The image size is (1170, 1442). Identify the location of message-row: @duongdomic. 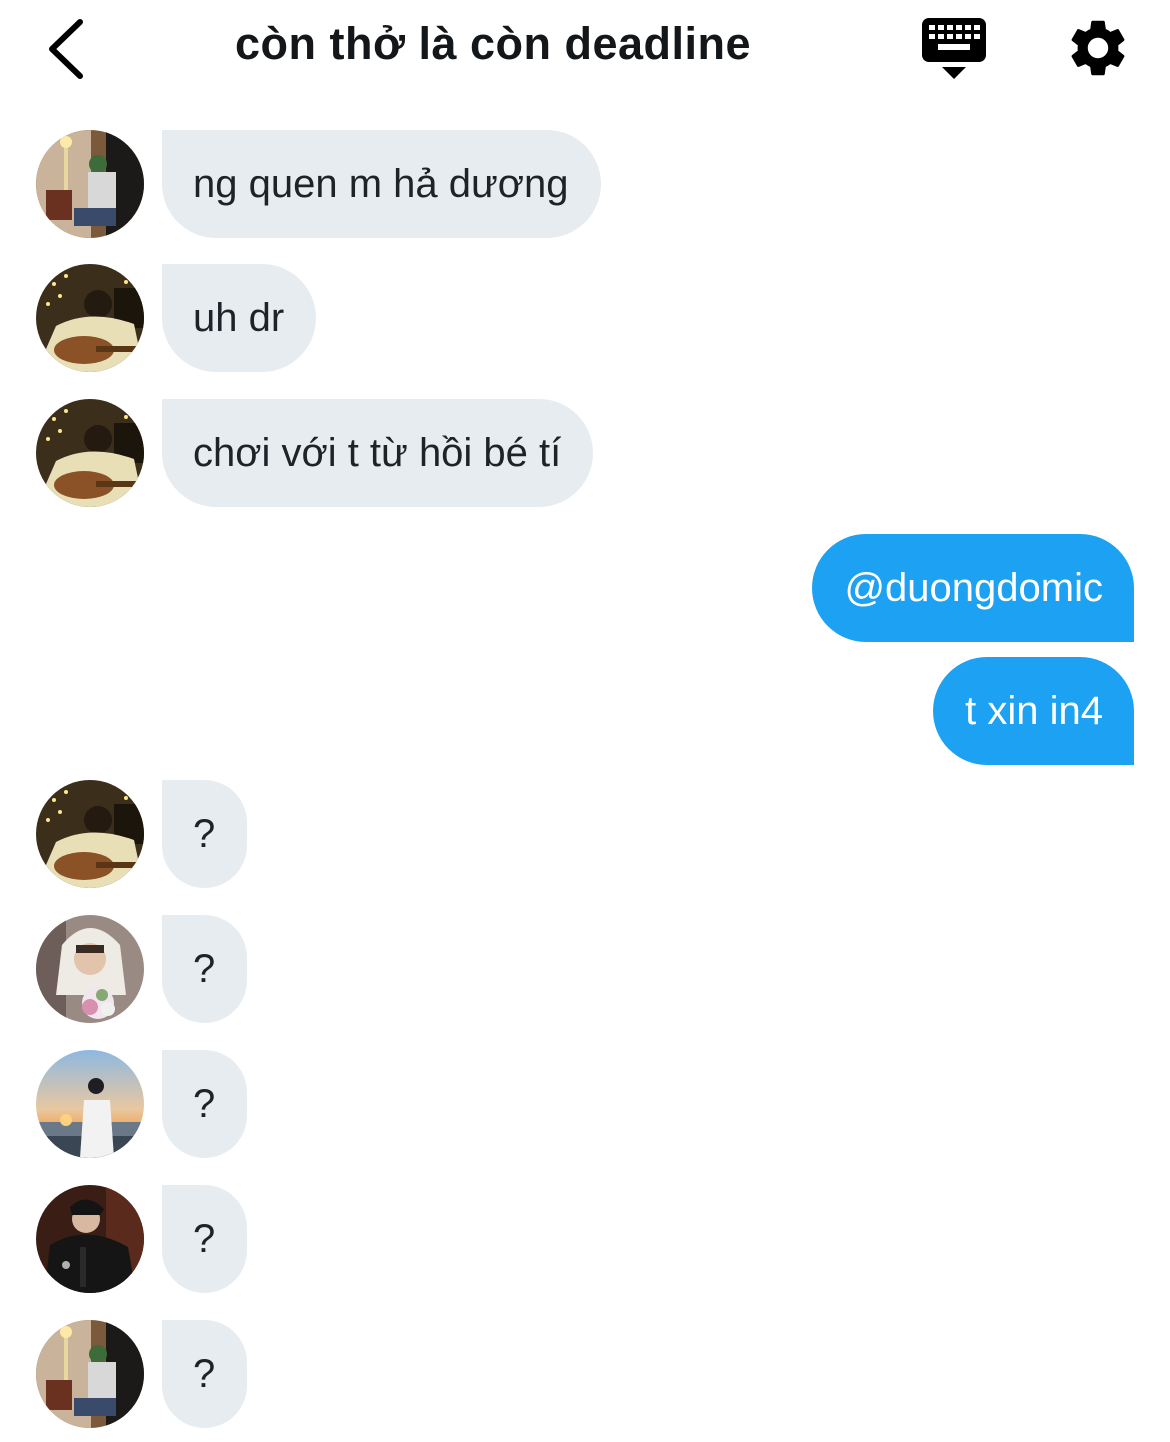
(585, 588).